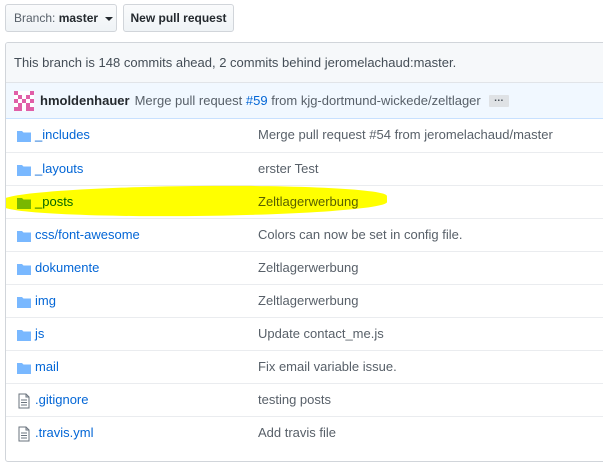 Image resolution: width=603 pixels, height=462 pixels. I want to click on file-row: .travis.yml Add travis file, so click(304, 432).